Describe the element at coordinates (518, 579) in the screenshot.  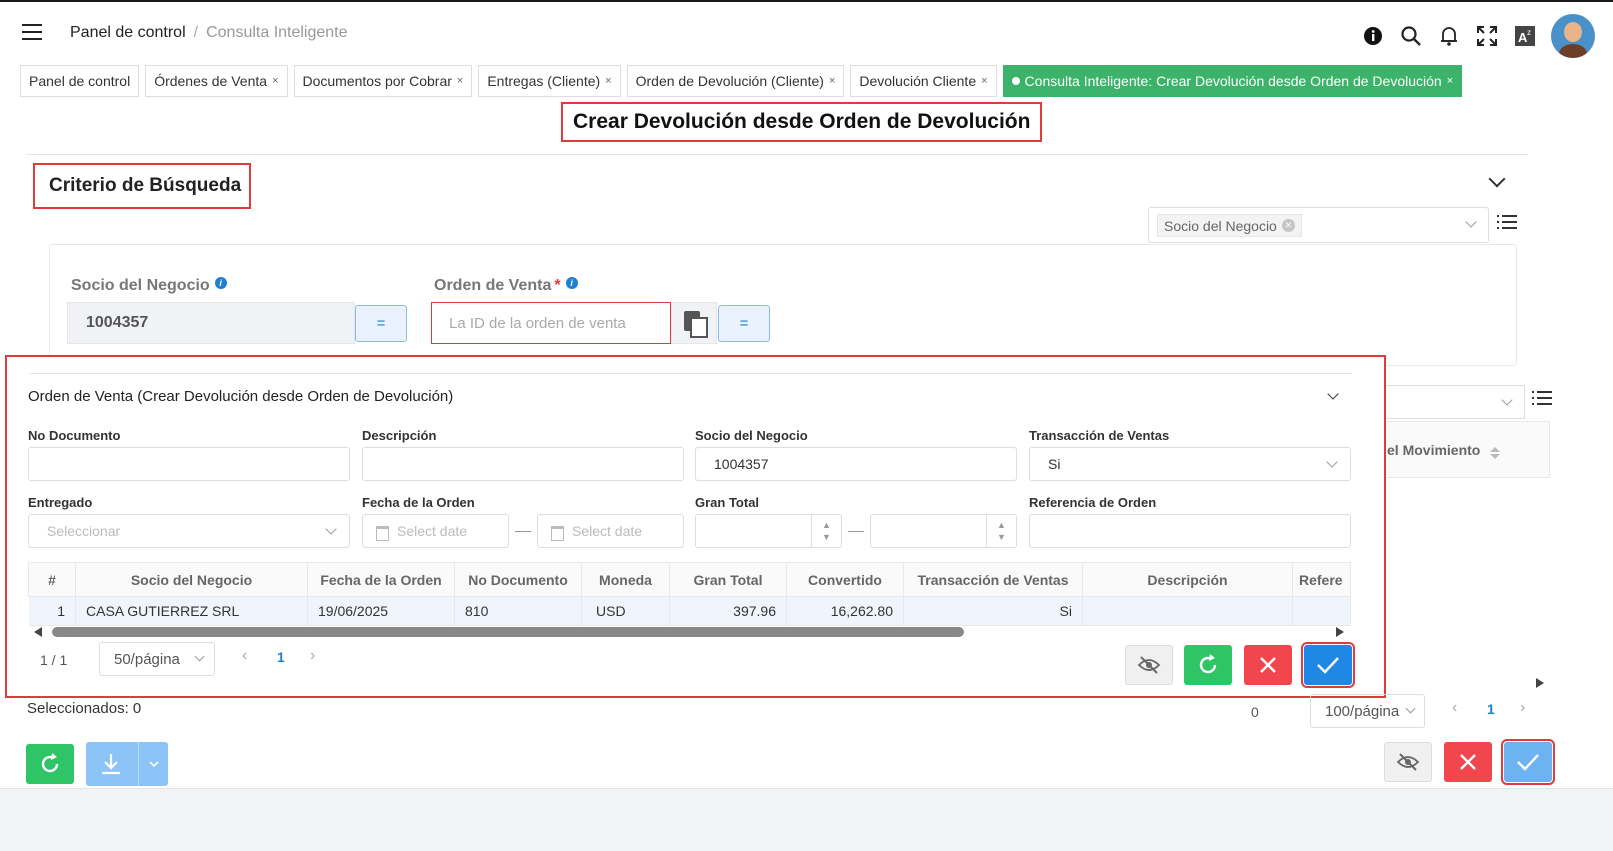
I see `column-header: No Documento` at that location.